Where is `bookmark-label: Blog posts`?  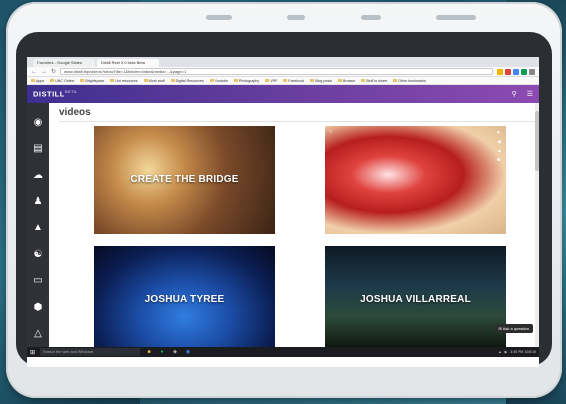 bookmark-label: Blog posts is located at coordinates (323, 80).